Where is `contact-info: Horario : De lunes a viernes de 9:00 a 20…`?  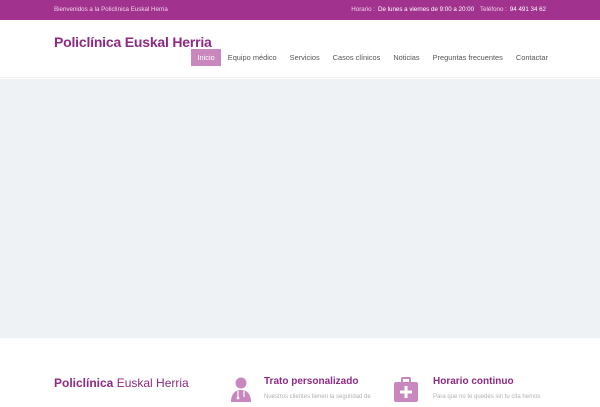
contact-info: Horario : De lunes a viernes de 9:00 a 20… is located at coordinates (448, 9).